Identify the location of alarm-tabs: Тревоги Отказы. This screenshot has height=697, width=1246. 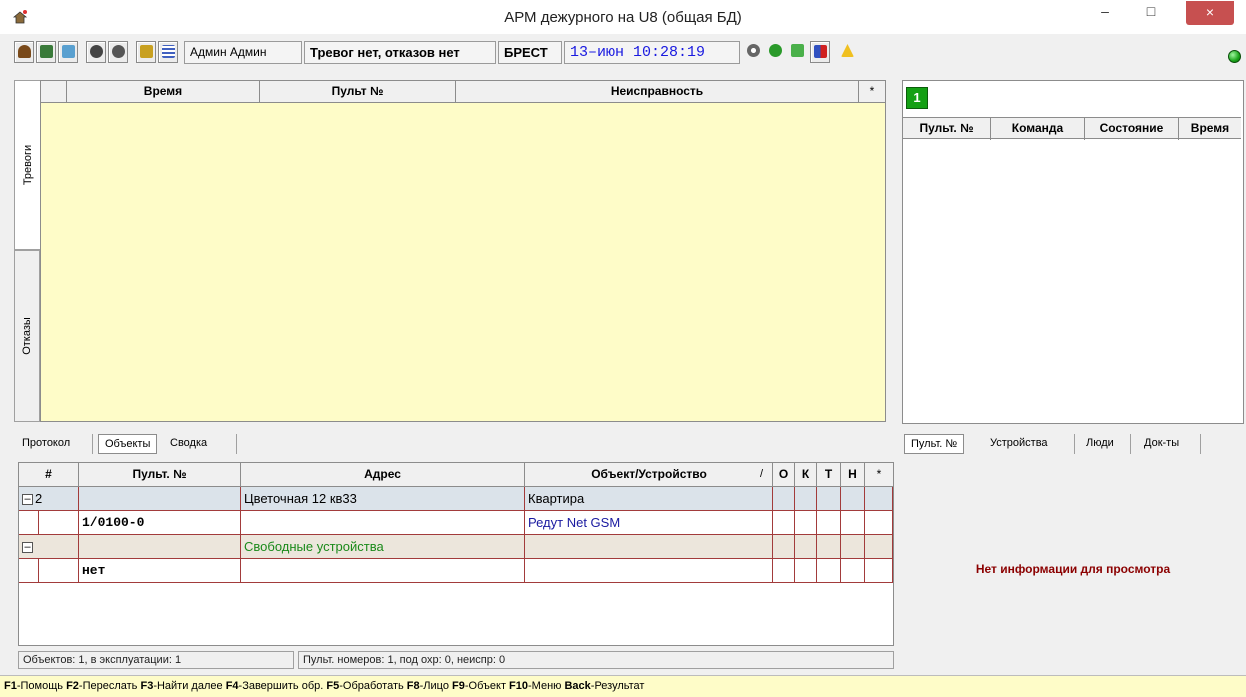
(27, 251).